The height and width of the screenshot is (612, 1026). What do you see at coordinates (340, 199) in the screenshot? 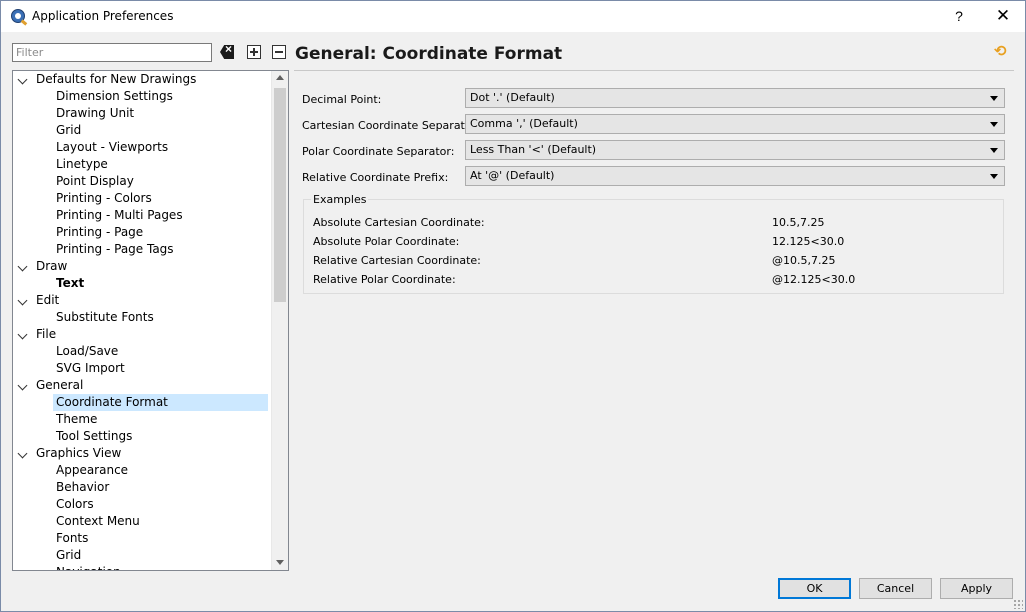
I see `examples-title: Examples` at bounding box center [340, 199].